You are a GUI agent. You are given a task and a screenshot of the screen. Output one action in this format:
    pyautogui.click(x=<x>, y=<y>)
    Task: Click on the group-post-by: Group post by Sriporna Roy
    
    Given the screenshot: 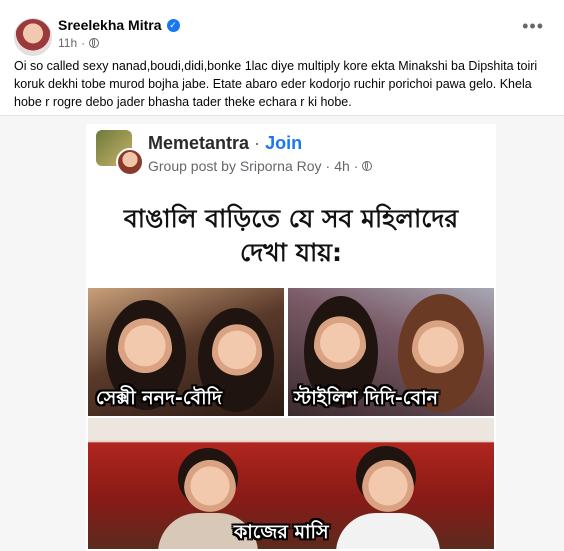 What is the action you would take?
    pyautogui.click(x=235, y=166)
    